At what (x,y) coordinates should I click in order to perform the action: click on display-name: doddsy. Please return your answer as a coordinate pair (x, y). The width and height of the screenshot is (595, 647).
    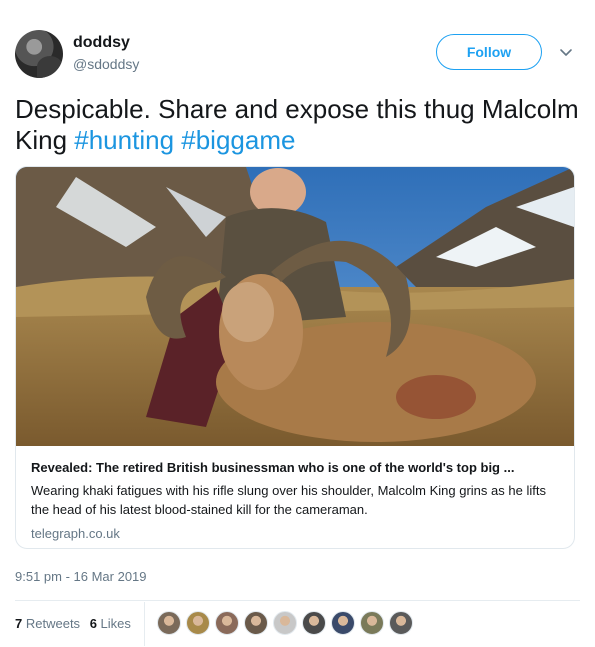
    Looking at the image, I should click on (106, 43).